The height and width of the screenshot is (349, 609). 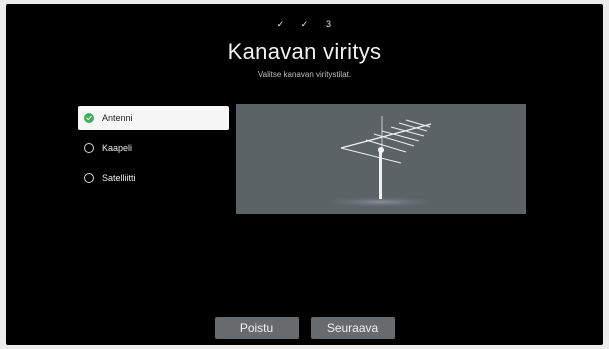 I want to click on check-icon, so click(x=89, y=118).